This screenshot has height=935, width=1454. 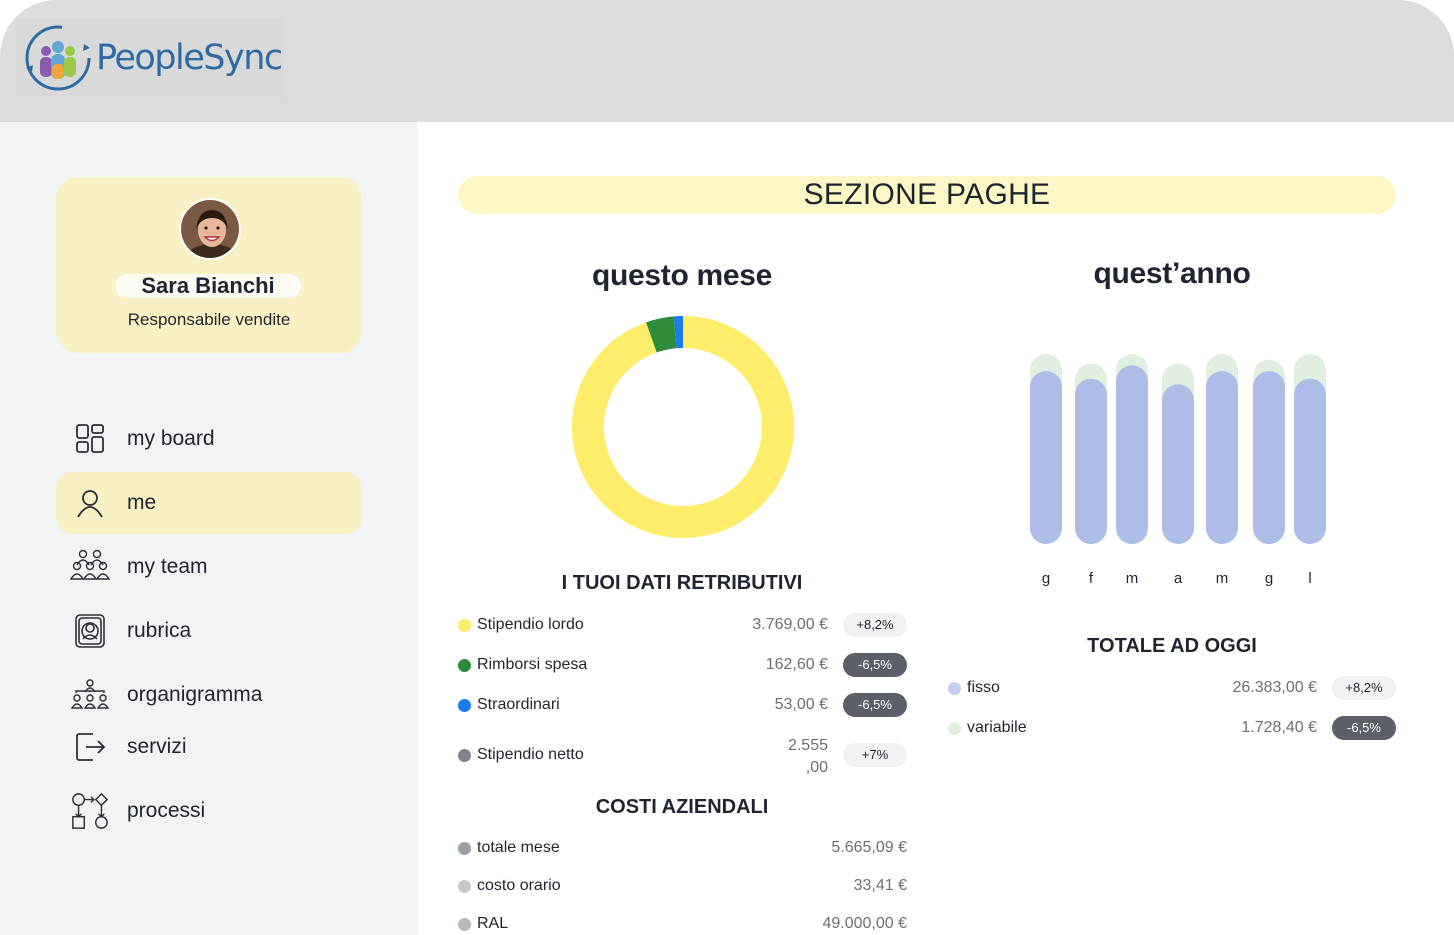 What do you see at coordinates (90, 631) in the screenshot?
I see `contacts-icon` at bounding box center [90, 631].